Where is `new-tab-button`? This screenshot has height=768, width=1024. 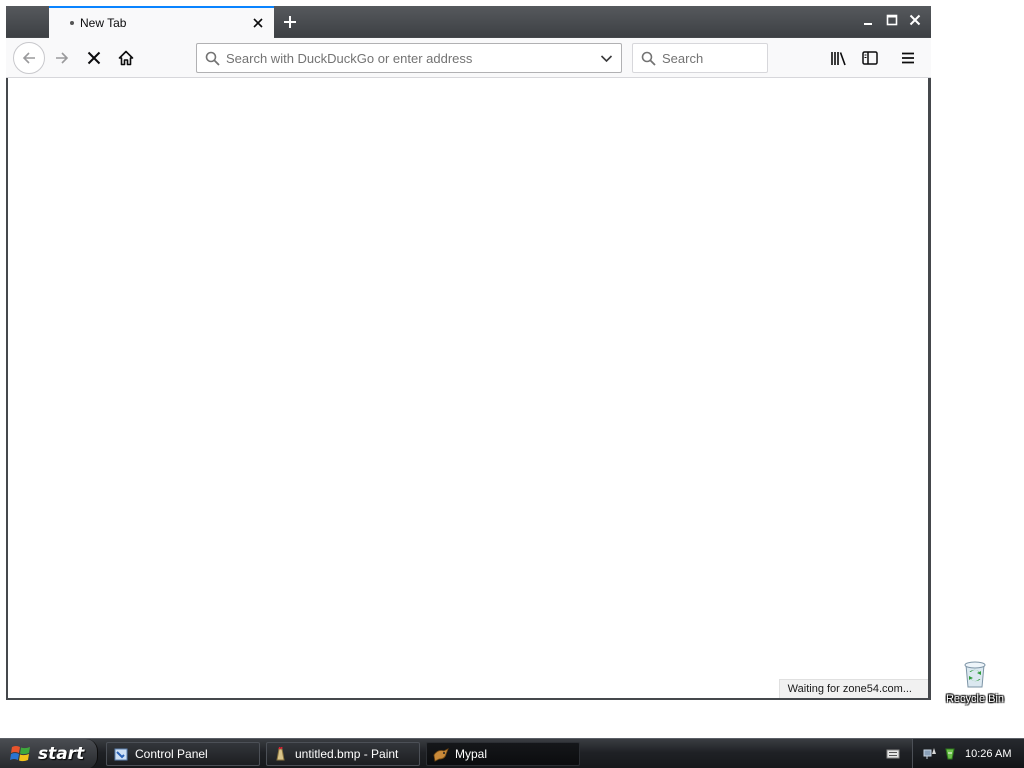
new-tab-button is located at coordinates (290, 22).